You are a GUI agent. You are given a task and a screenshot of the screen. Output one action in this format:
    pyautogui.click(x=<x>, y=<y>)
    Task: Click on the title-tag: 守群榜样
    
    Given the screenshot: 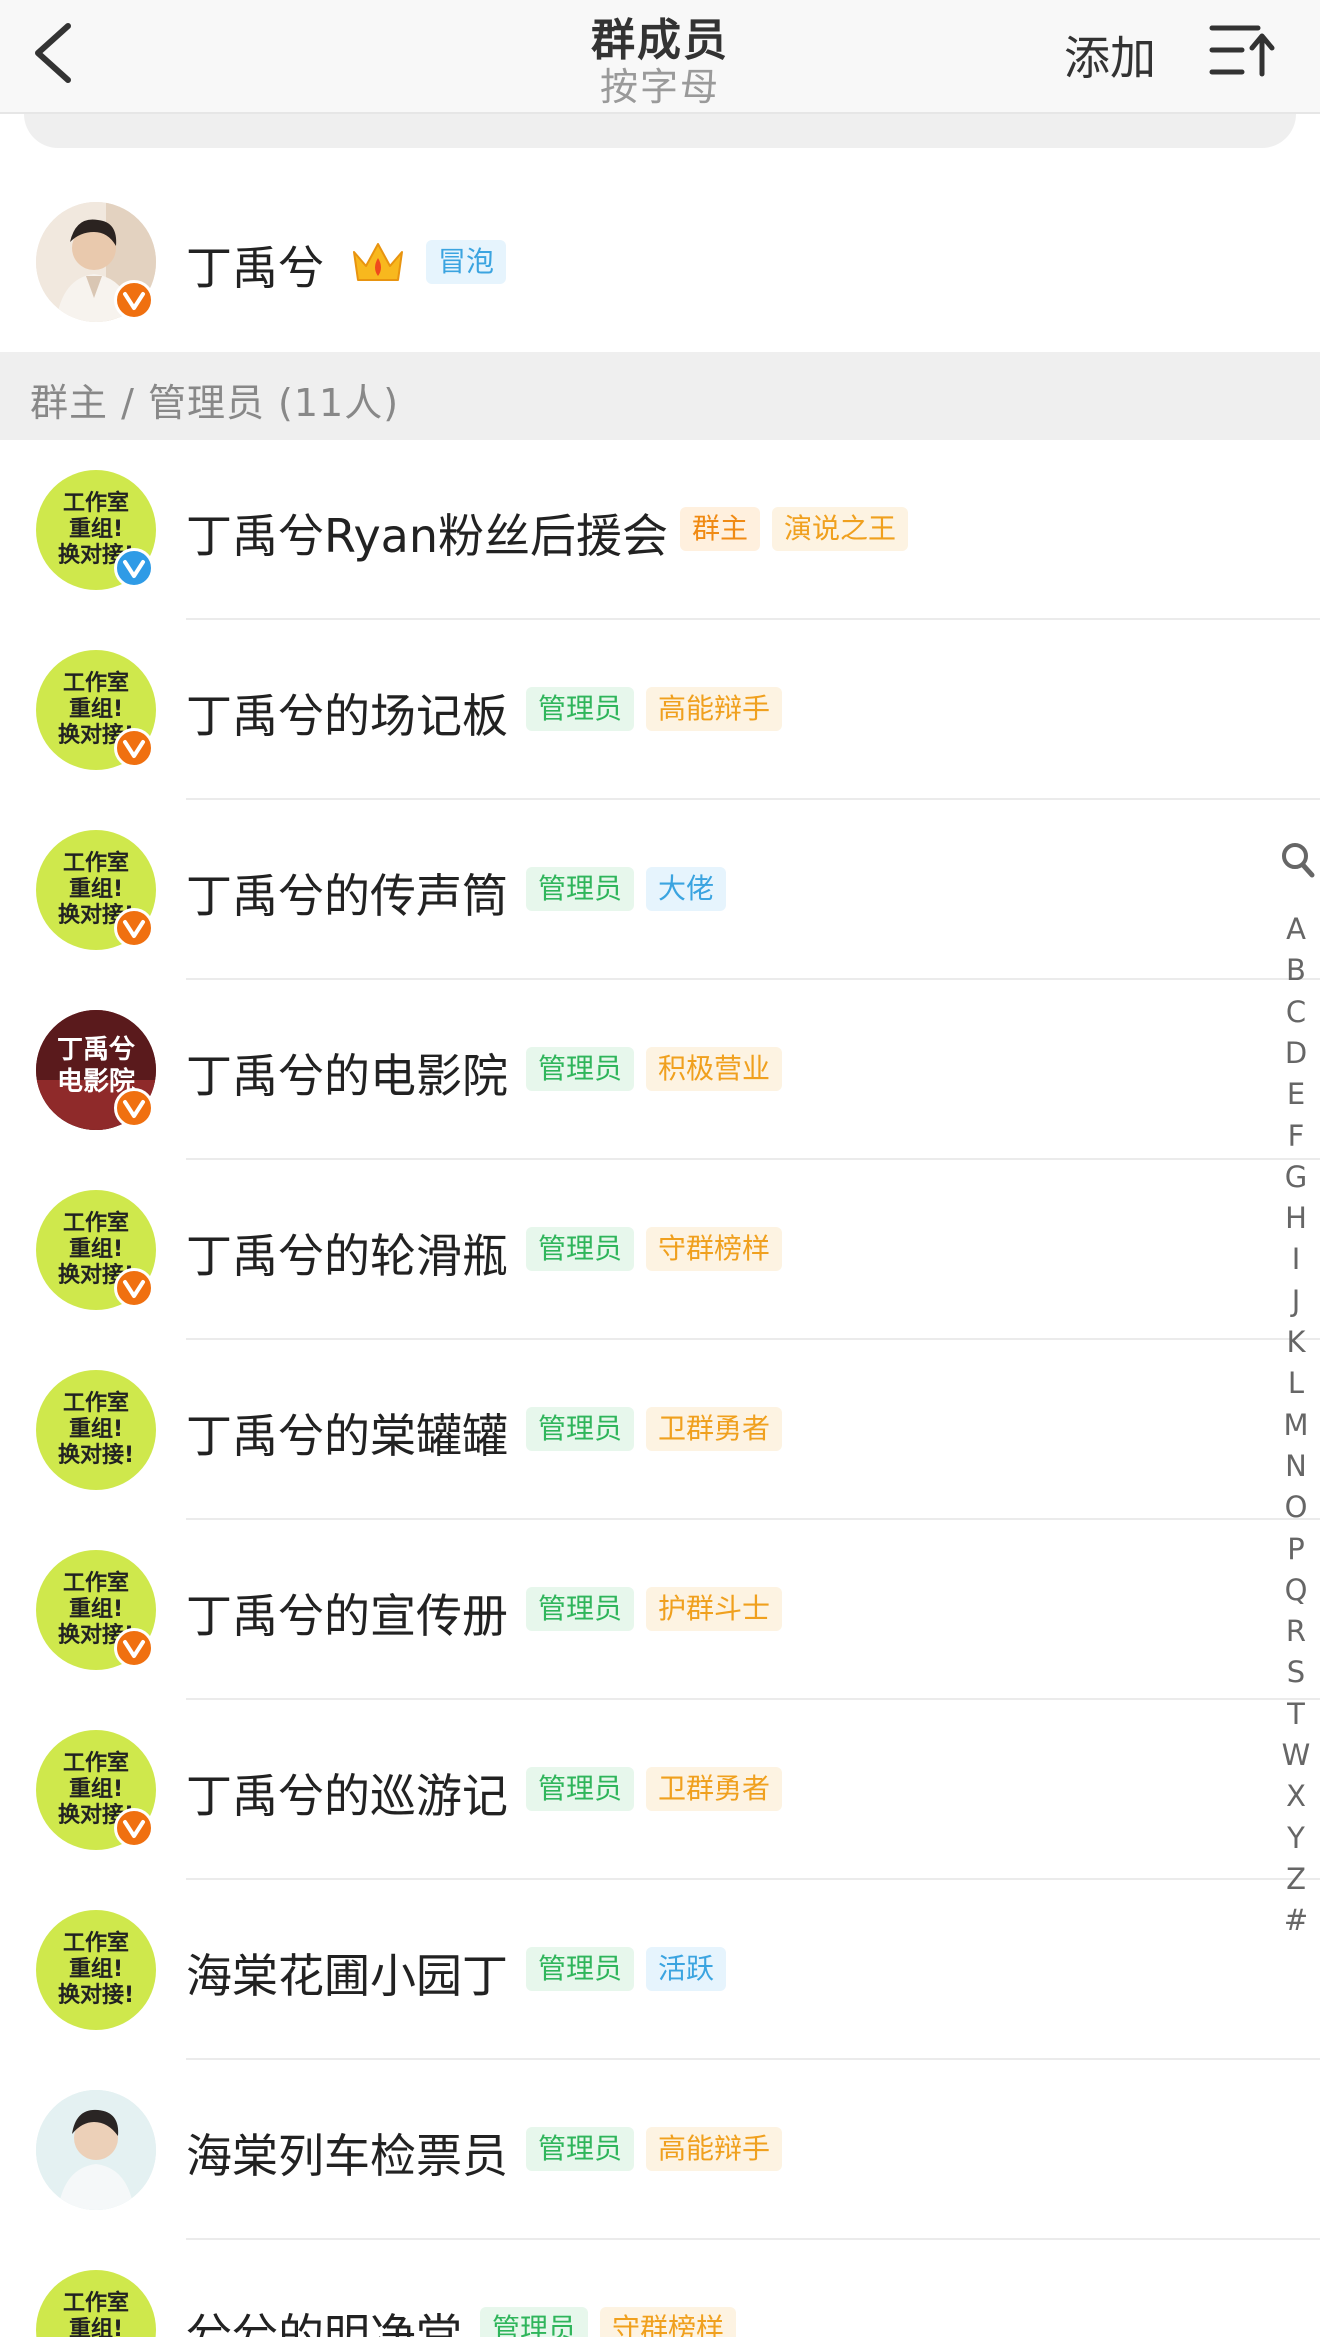 What is the action you would take?
    pyautogui.click(x=668, y=2322)
    